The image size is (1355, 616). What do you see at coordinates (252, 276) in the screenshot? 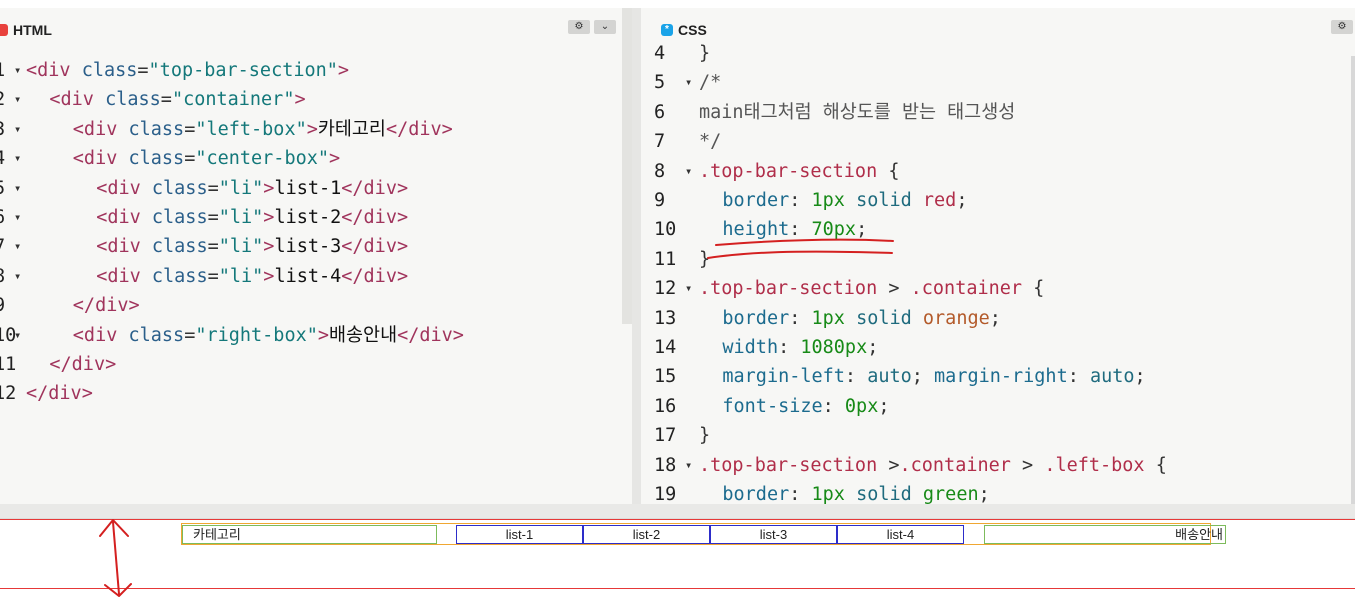
I see `code-text: <div class="li">list-4</div>` at bounding box center [252, 276].